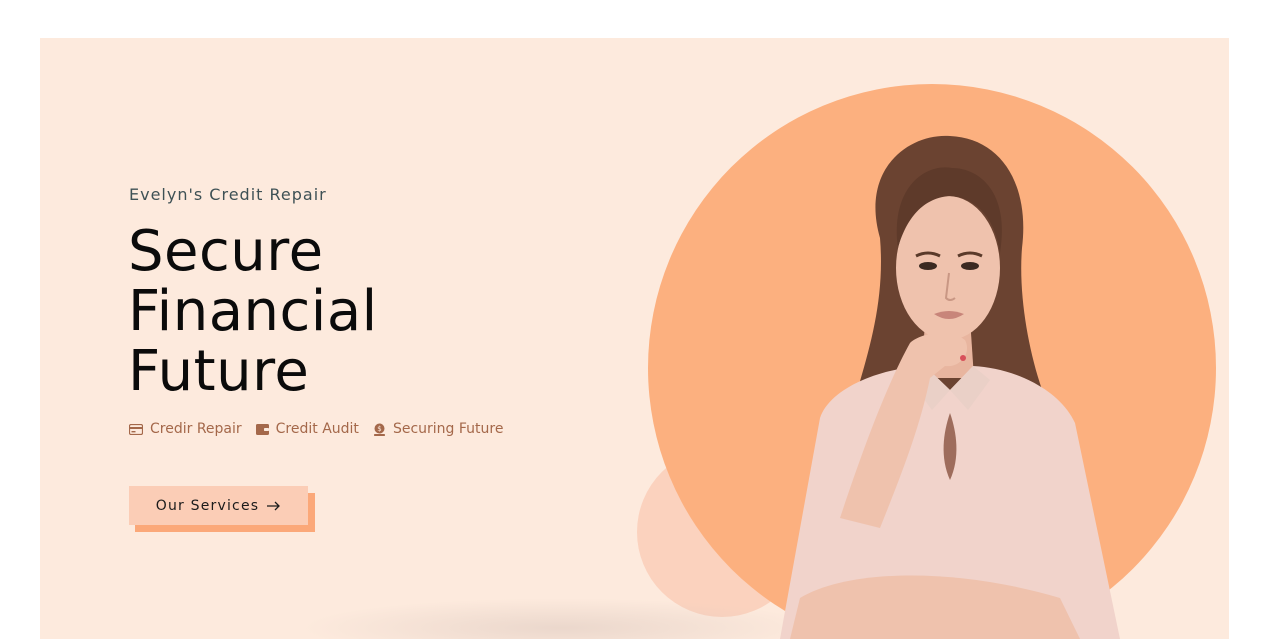 Image resolution: width=1270 pixels, height=639 pixels. I want to click on feature-item-credit-audit: Credit Audit, so click(307, 429).